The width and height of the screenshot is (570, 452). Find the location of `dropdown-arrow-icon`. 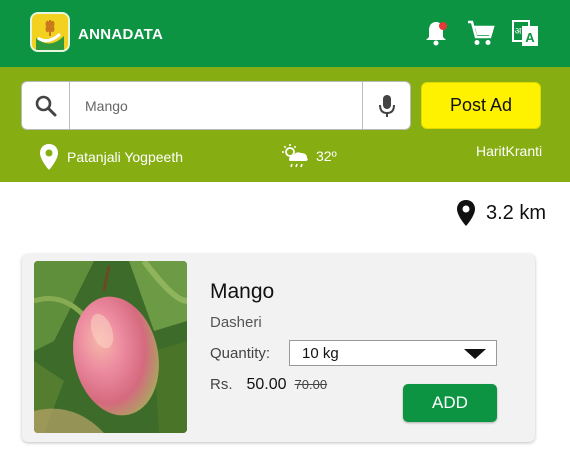

dropdown-arrow-icon is located at coordinates (475, 354).